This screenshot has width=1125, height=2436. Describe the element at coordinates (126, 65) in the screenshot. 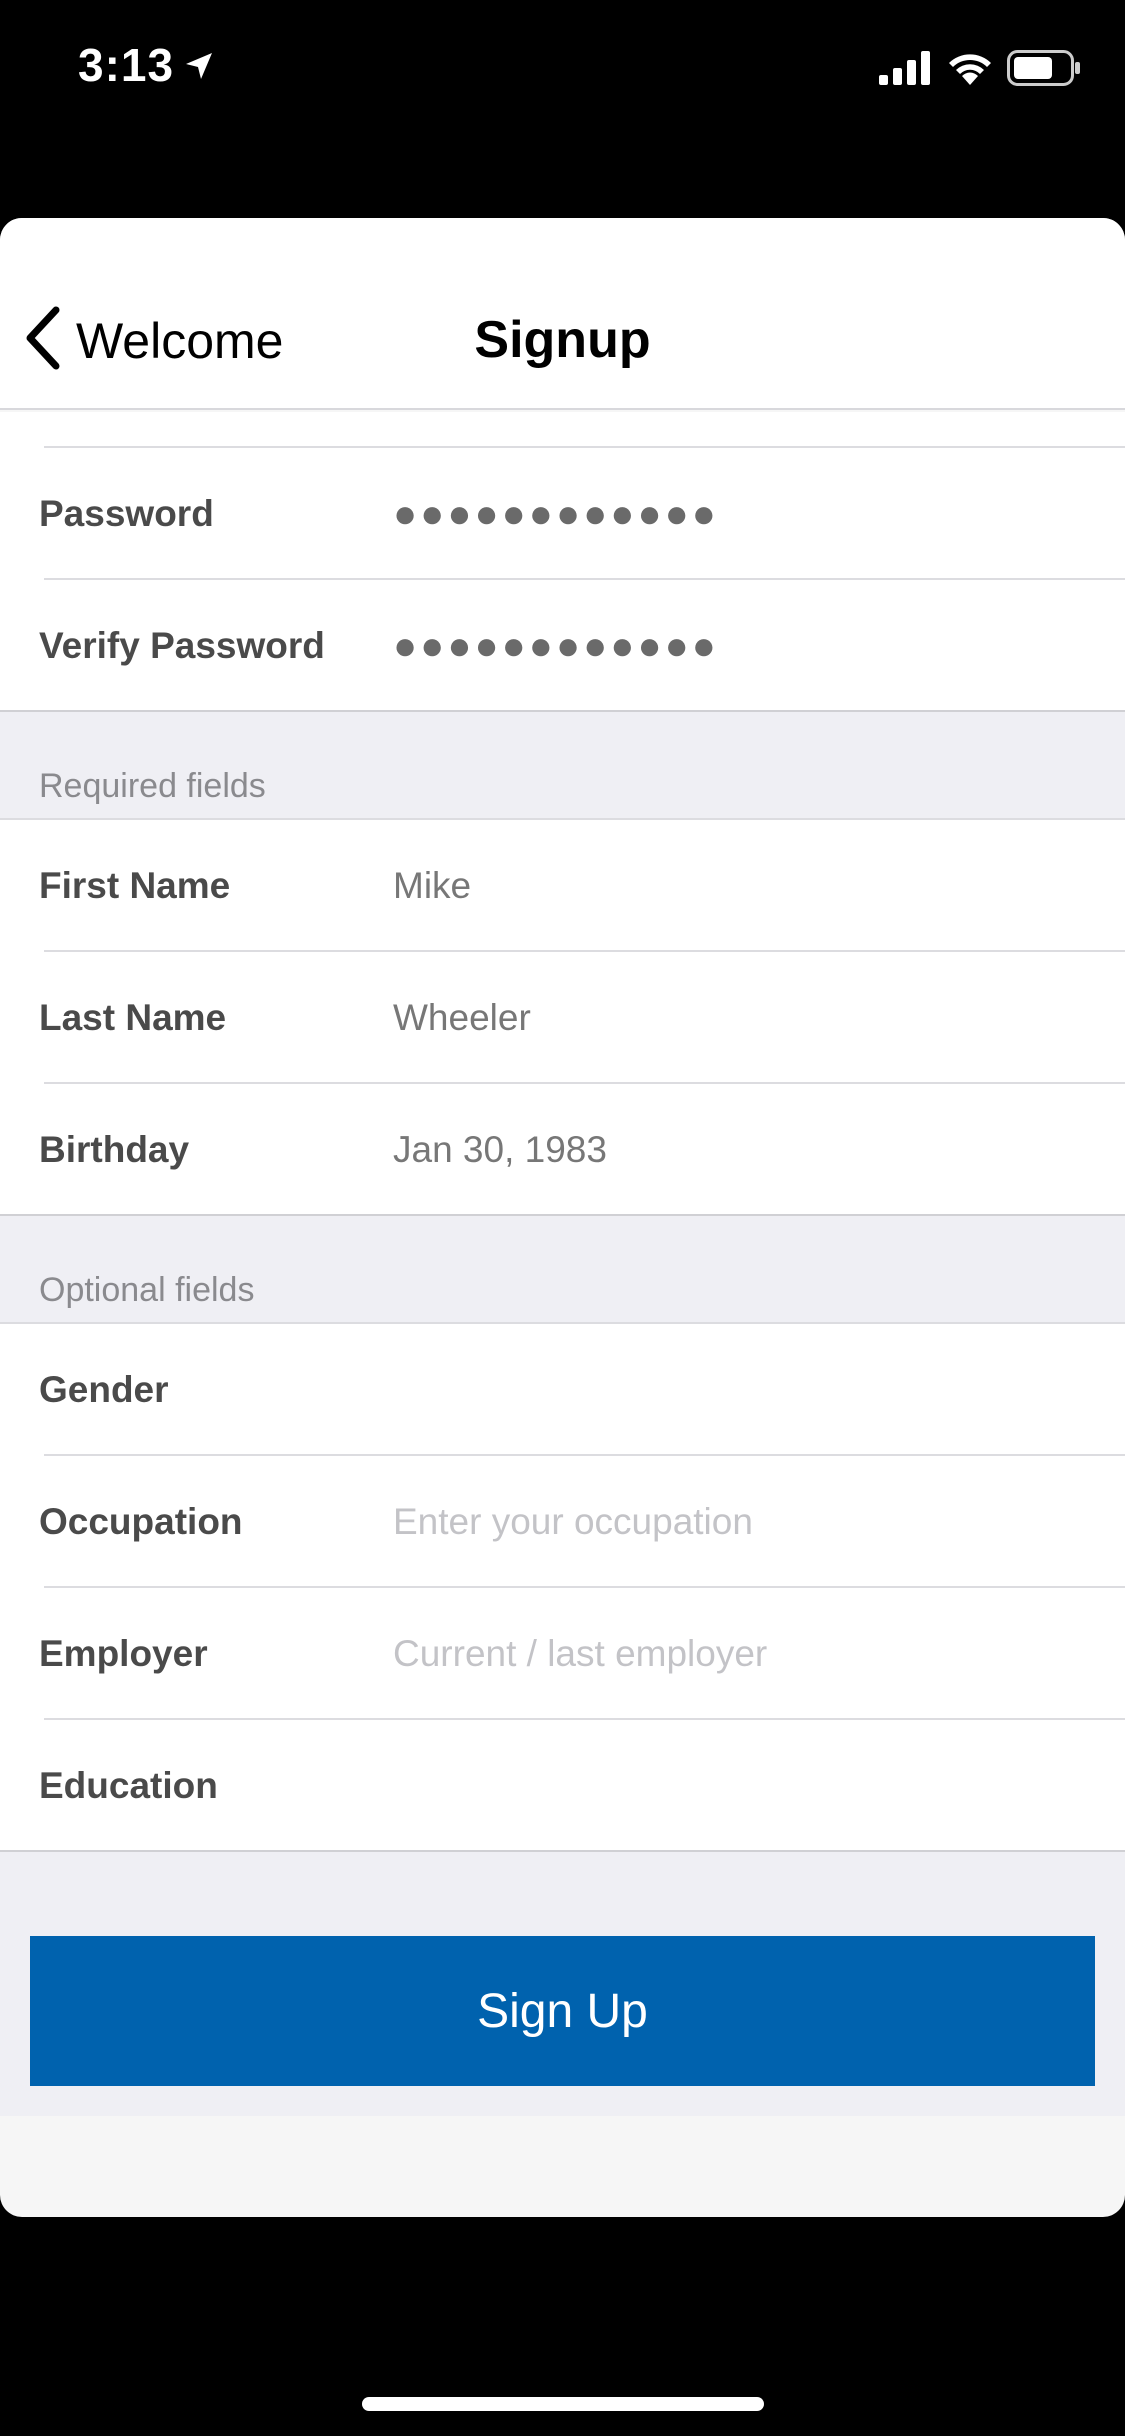

I see `status-time-text: 3:13` at that location.